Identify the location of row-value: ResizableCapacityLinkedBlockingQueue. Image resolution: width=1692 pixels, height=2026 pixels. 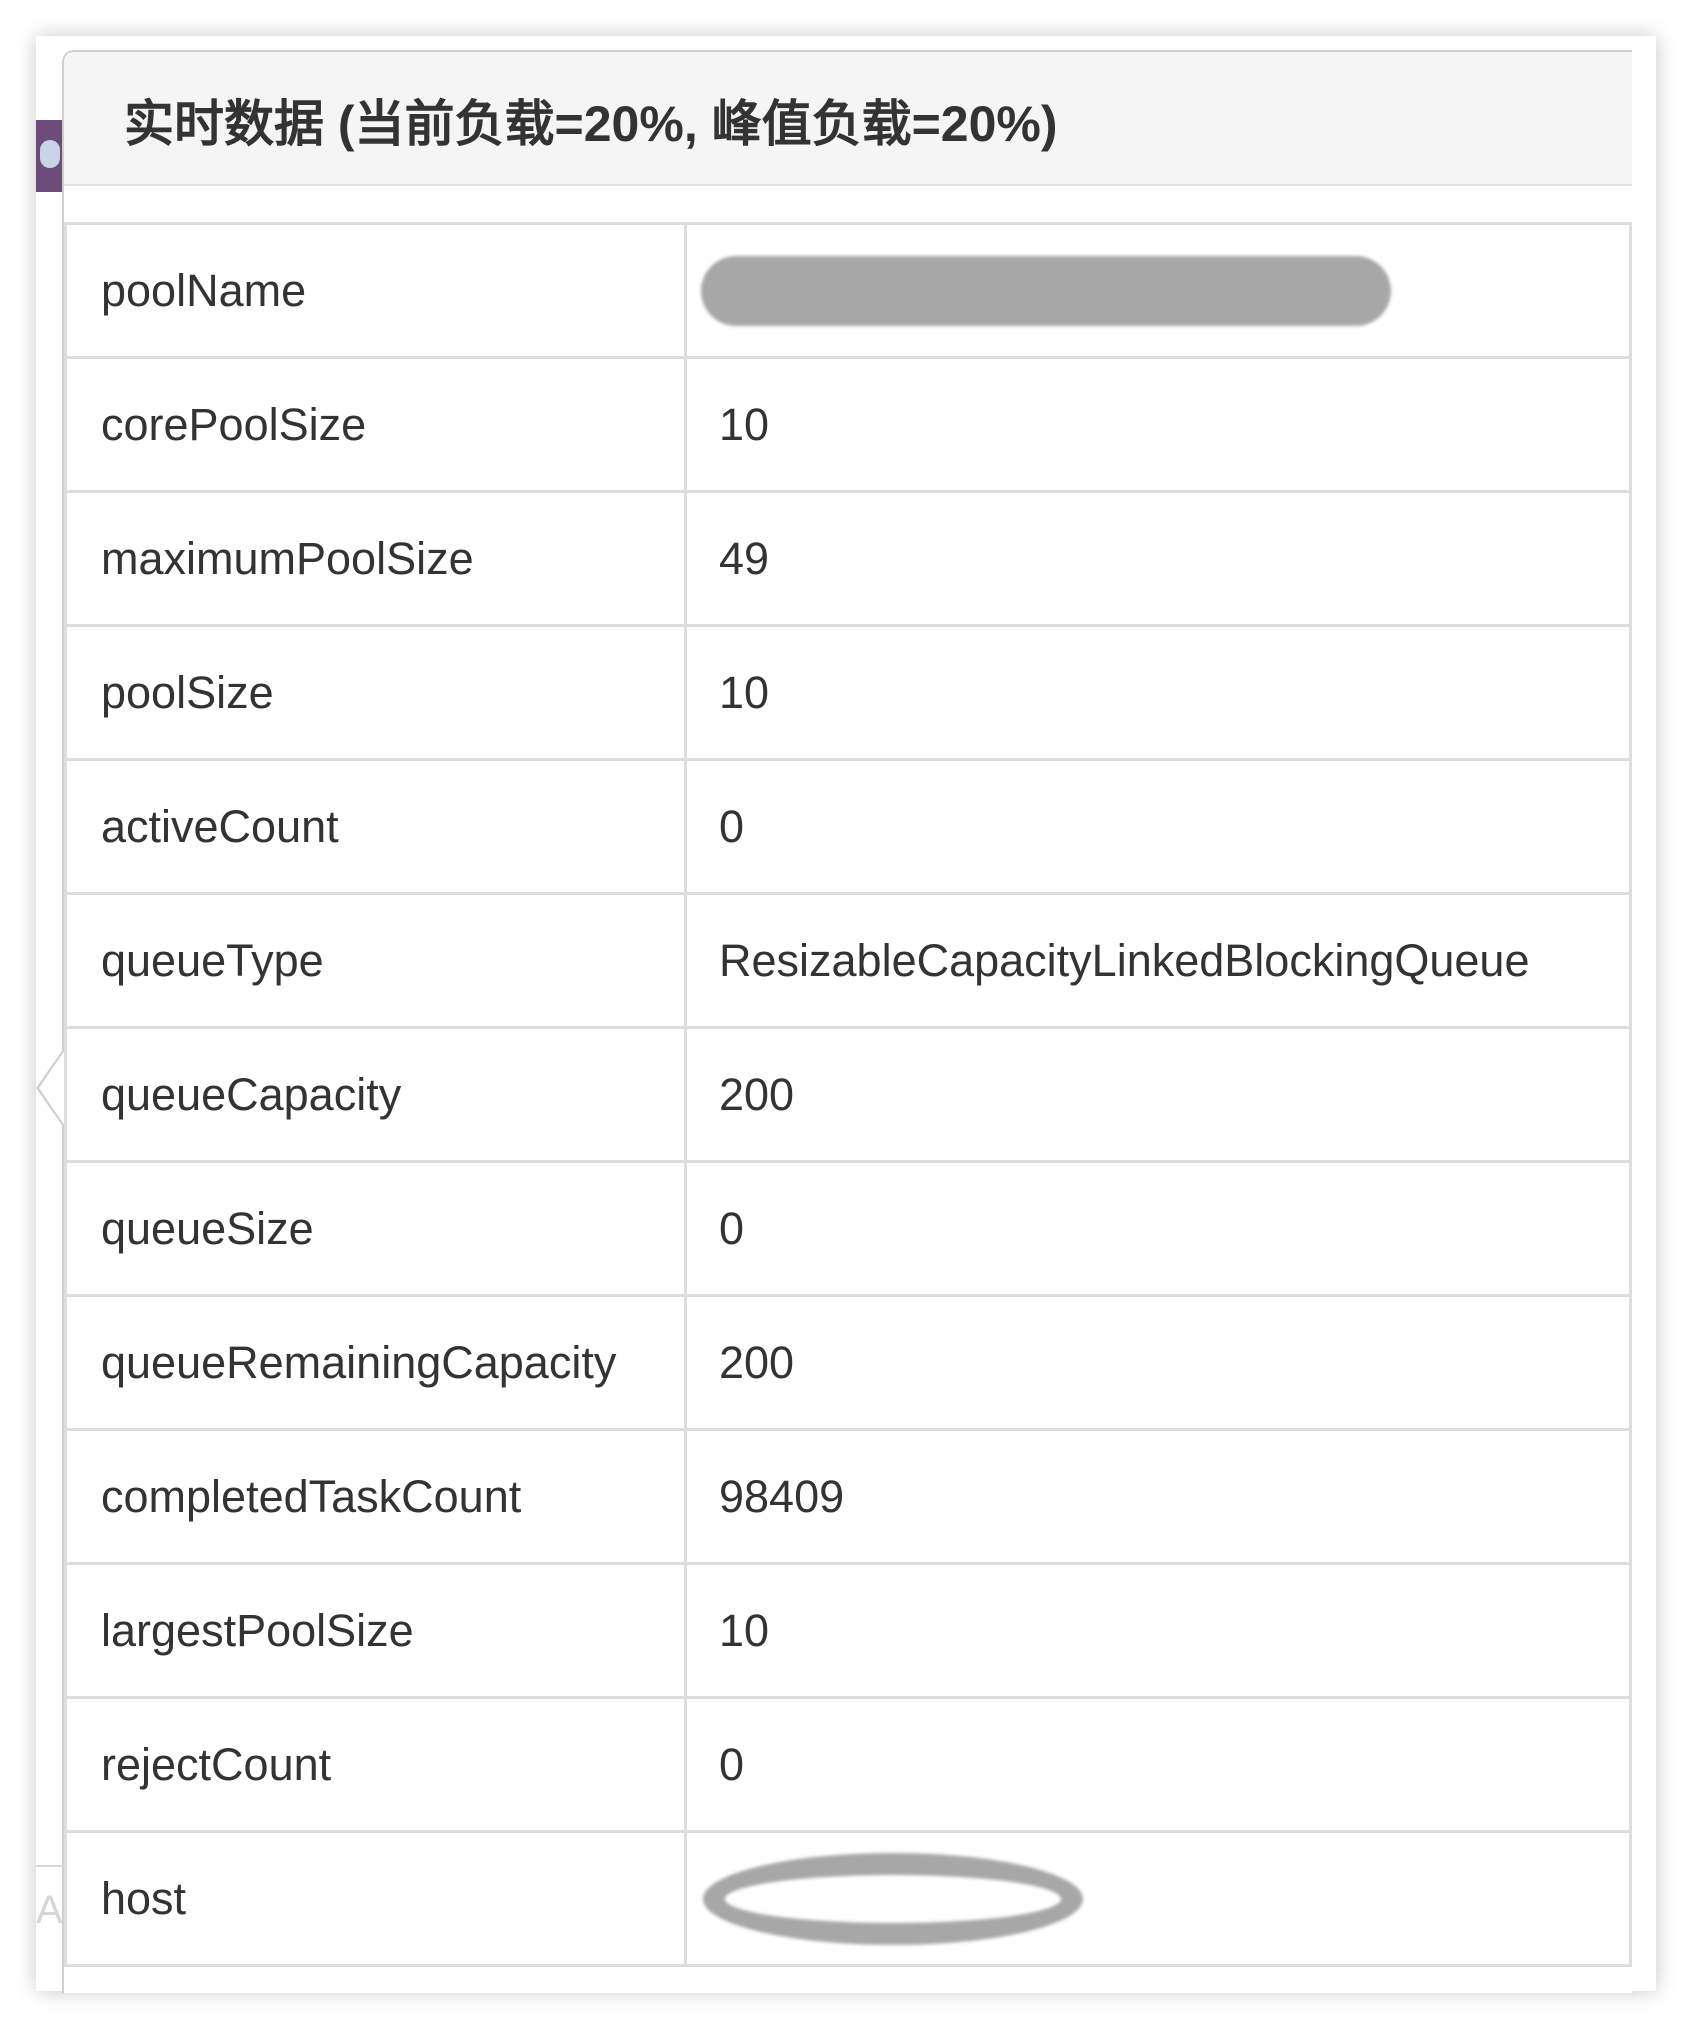
(1158, 960).